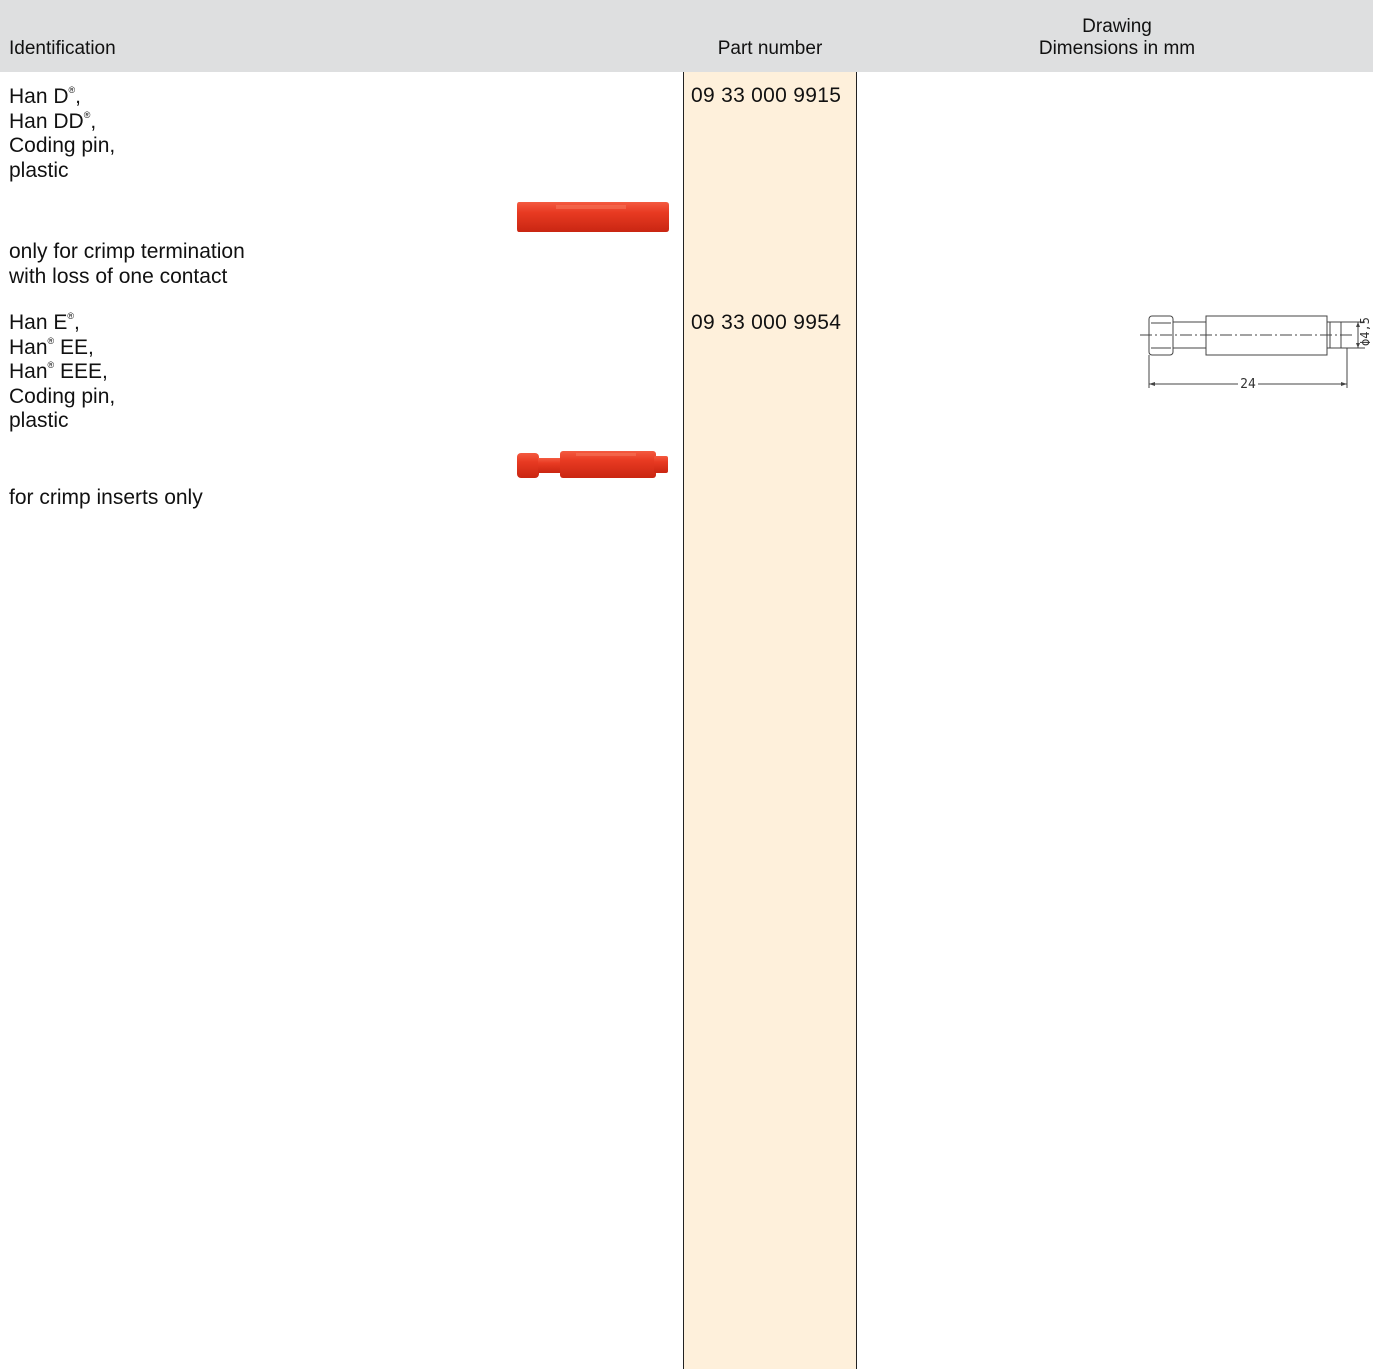  I want to click on row2-part-number: 09 33 000 9954, so click(766, 322).